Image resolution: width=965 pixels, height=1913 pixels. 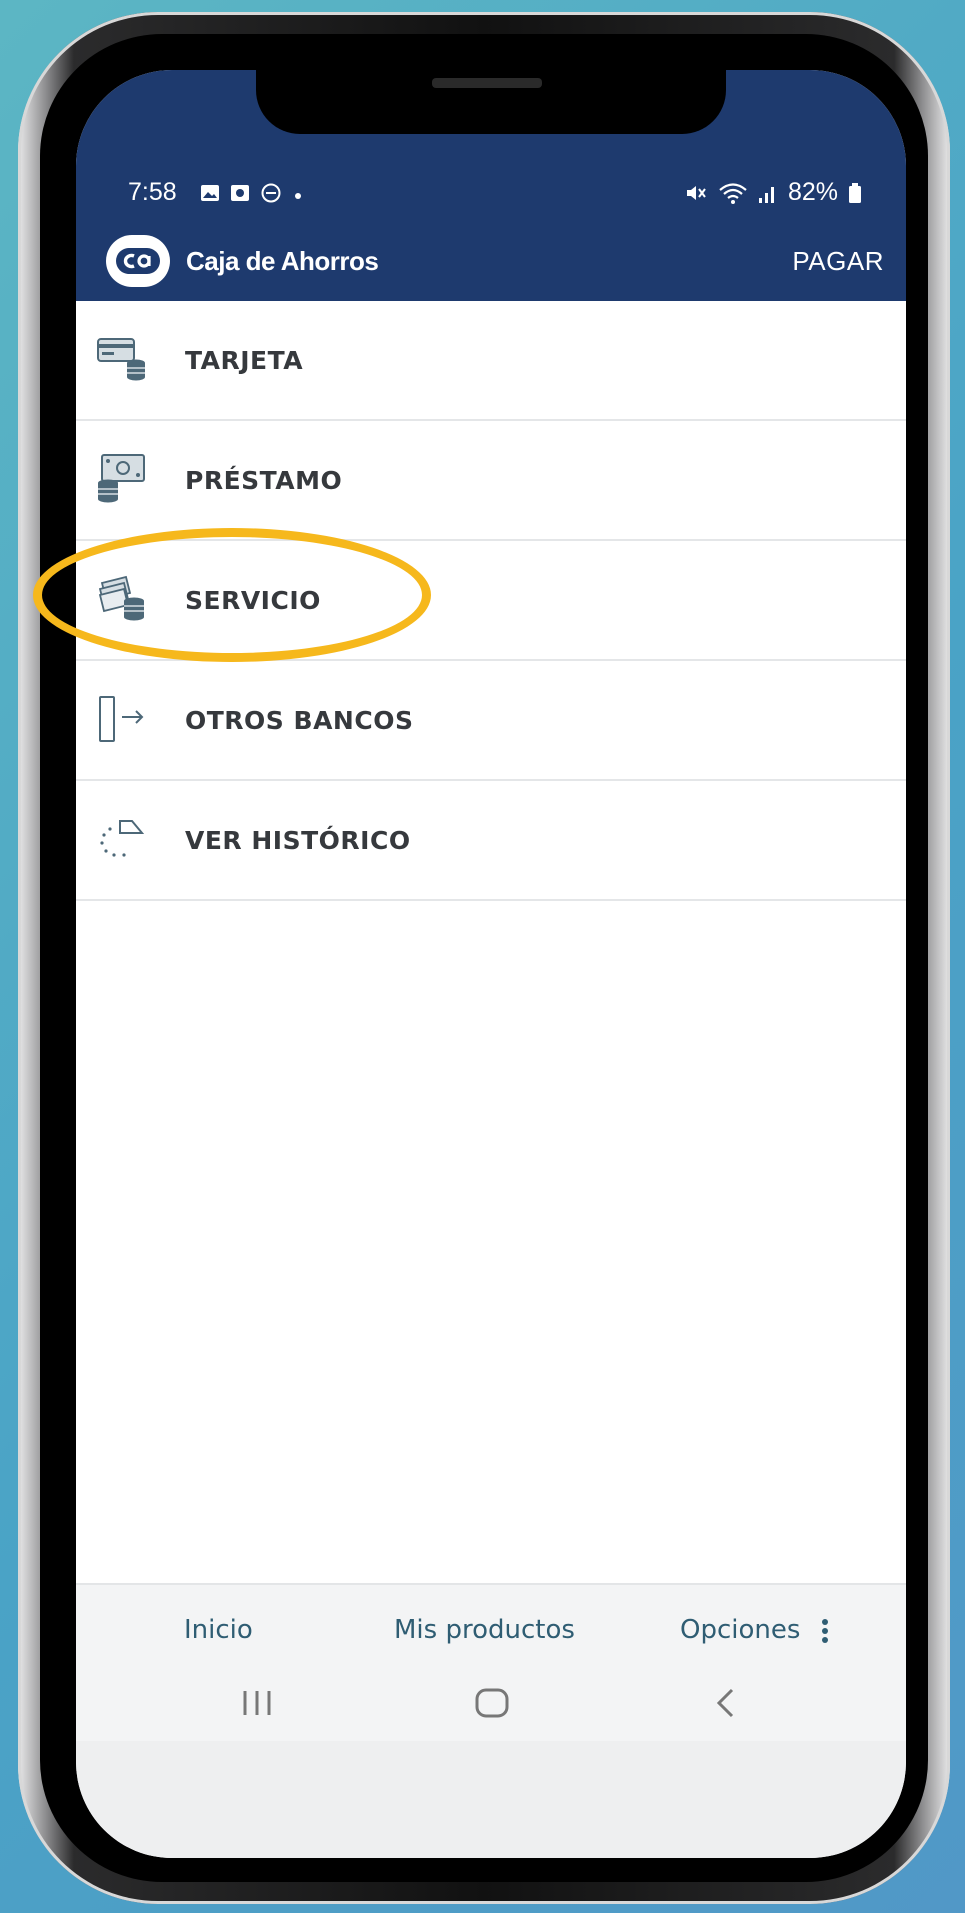 What do you see at coordinates (491, 481) in the screenshot?
I see `menu-item-prestamo: PRÉSTAMO` at bounding box center [491, 481].